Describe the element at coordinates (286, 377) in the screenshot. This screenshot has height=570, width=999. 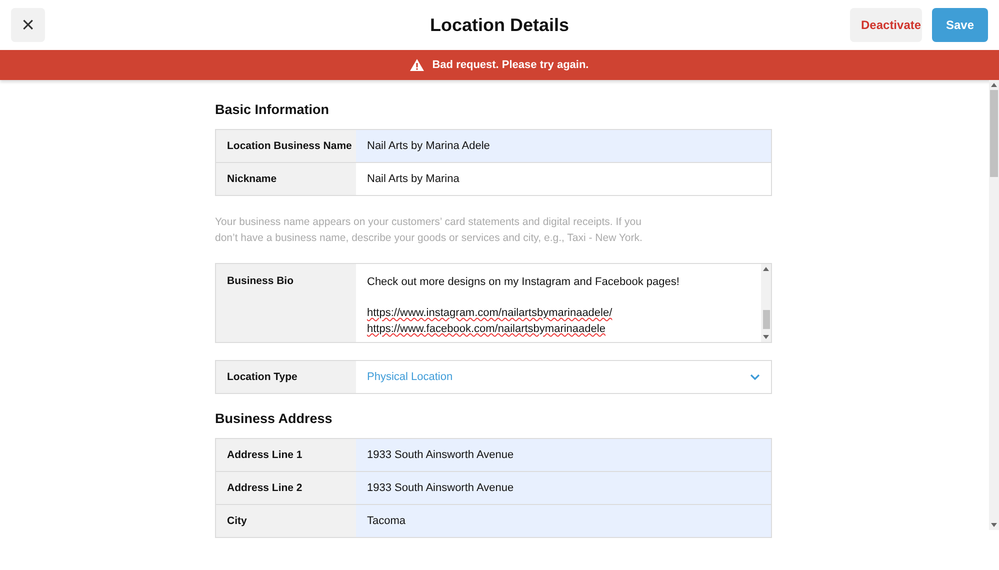
I see `field-label: Location Type` at that location.